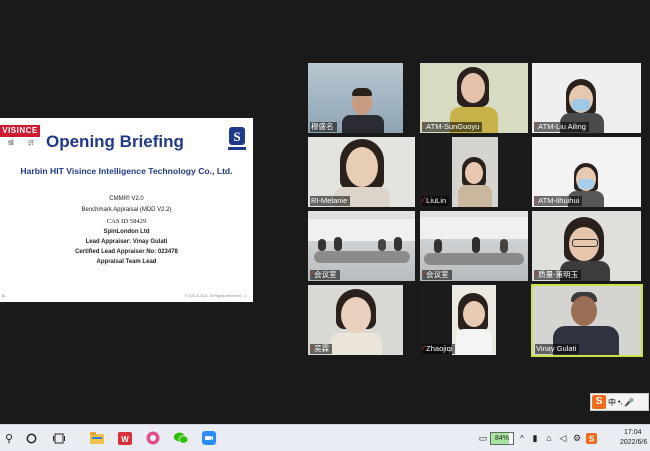  I want to click on file-explorer-icon, so click(97, 438).